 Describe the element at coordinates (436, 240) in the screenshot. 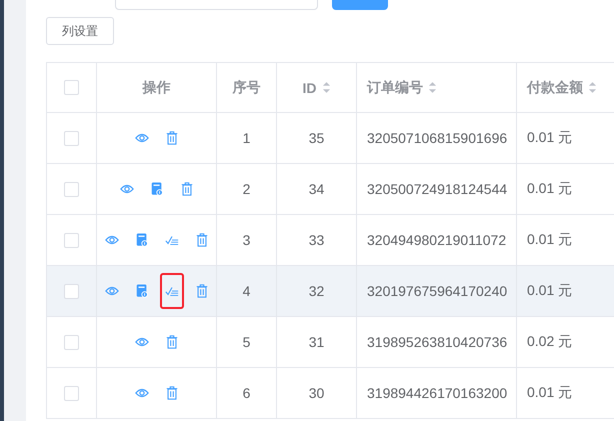

I see `table-cell: 320494980219011072` at that location.